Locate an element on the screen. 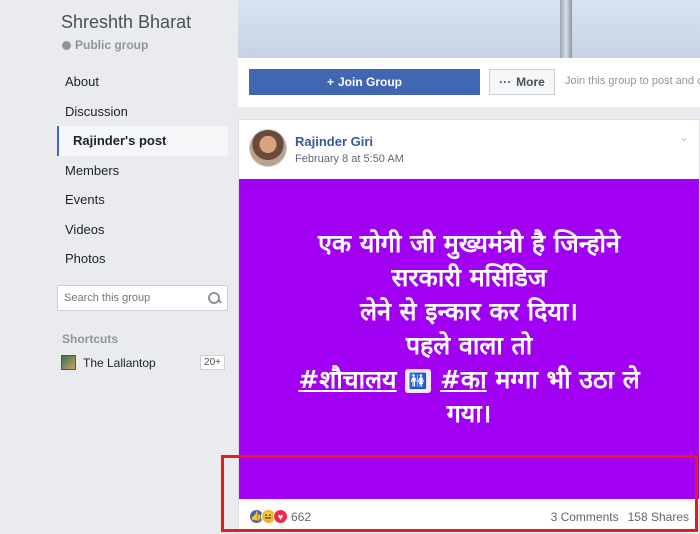 This screenshot has height=534, width=700. nav-item-photos: Photos is located at coordinates (142, 259).